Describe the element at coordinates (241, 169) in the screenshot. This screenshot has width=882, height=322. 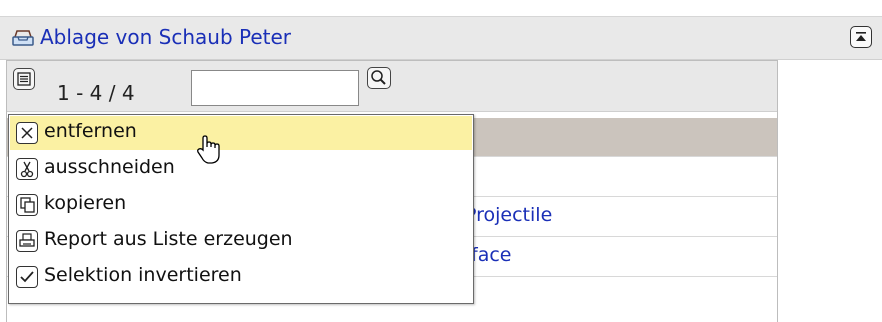
I see `menu-item-ausschneiden: ausschneiden` at that location.